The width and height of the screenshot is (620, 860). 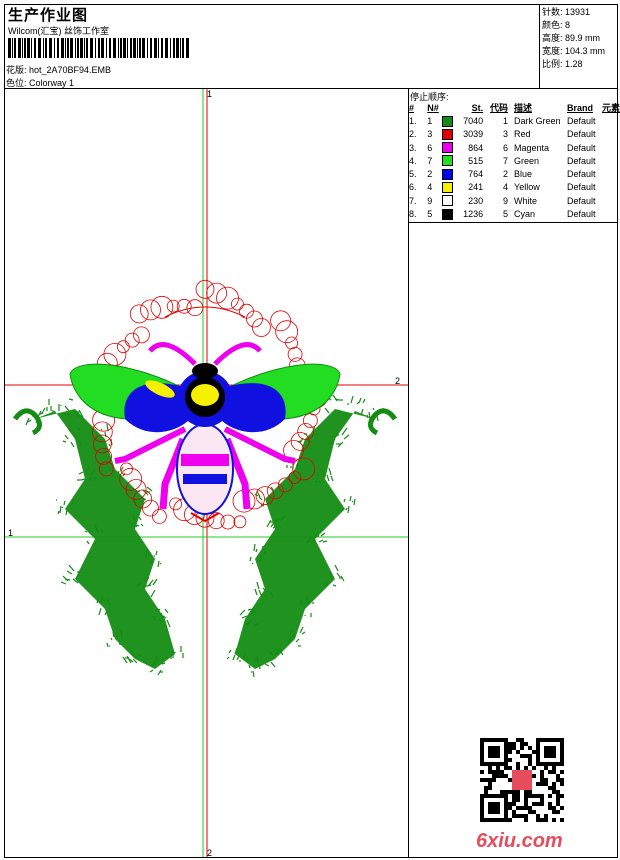 What do you see at coordinates (430, 187) in the screenshot?
I see `row-needle: 4` at bounding box center [430, 187].